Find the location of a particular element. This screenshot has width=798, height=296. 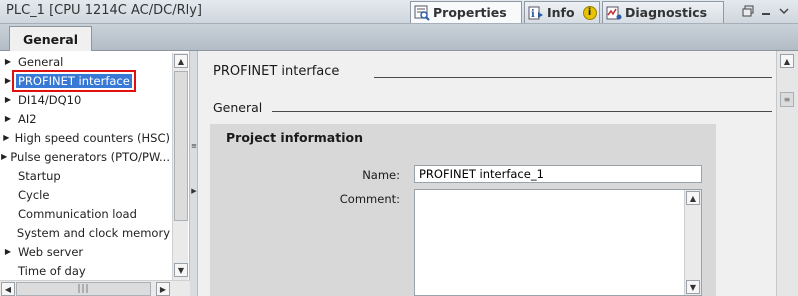

nav-item-startup: Startup is located at coordinates (86, 175).